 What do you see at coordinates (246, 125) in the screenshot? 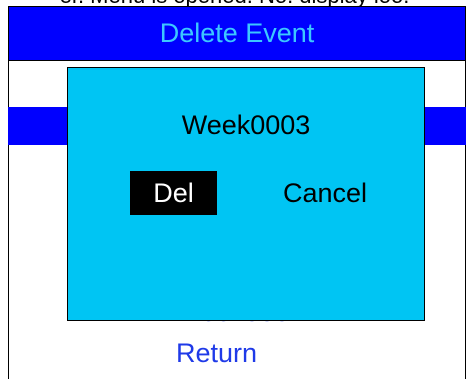
I see `dialog-title: Week0003` at bounding box center [246, 125].